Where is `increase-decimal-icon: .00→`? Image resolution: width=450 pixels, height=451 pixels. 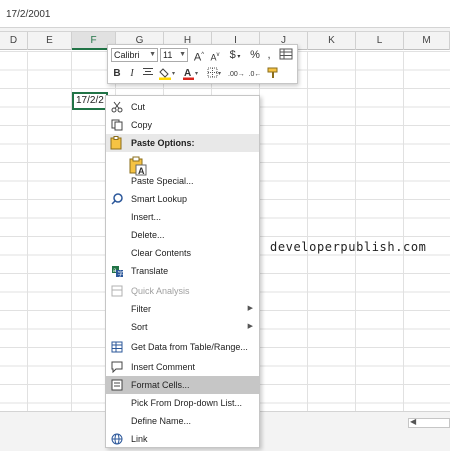 increase-decimal-icon: .00→ is located at coordinates (236, 74).